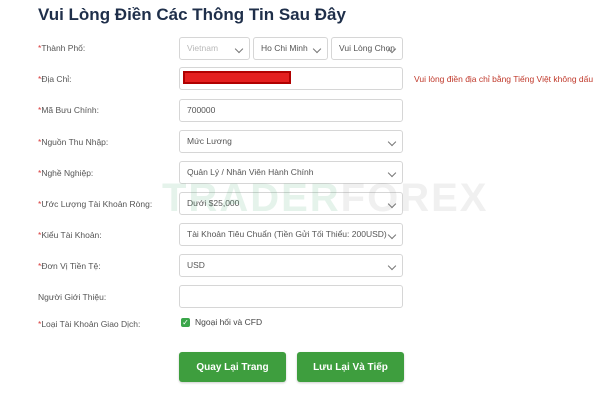  Describe the element at coordinates (291, 203) in the screenshot. I see `net-worth-select: Dưới $25,000` at that location.